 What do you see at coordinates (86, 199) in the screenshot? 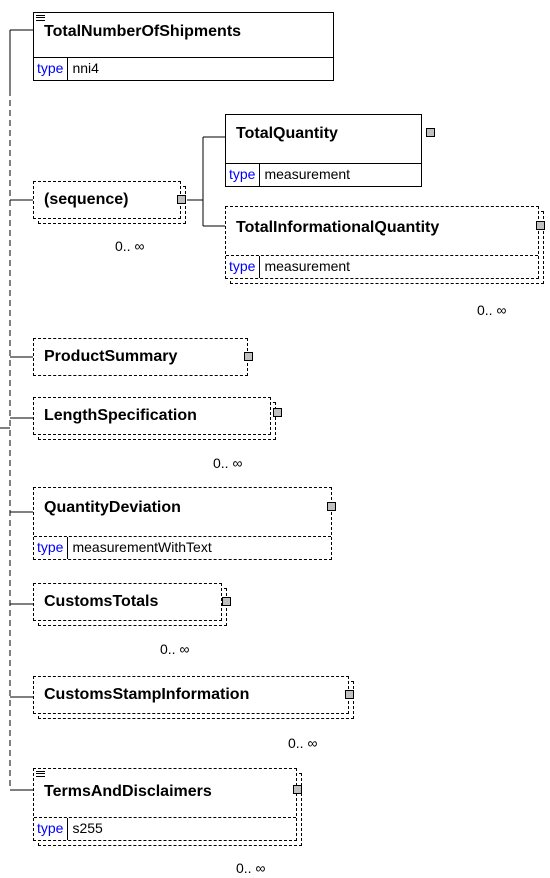
I see `node-title: (sequence)` at bounding box center [86, 199].